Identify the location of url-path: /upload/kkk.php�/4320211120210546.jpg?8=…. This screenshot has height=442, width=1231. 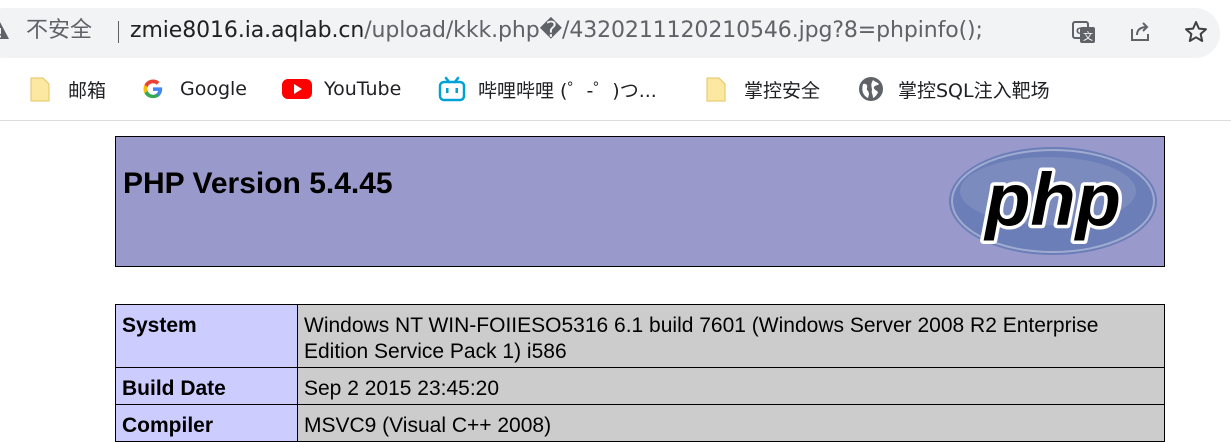
(673, 30).